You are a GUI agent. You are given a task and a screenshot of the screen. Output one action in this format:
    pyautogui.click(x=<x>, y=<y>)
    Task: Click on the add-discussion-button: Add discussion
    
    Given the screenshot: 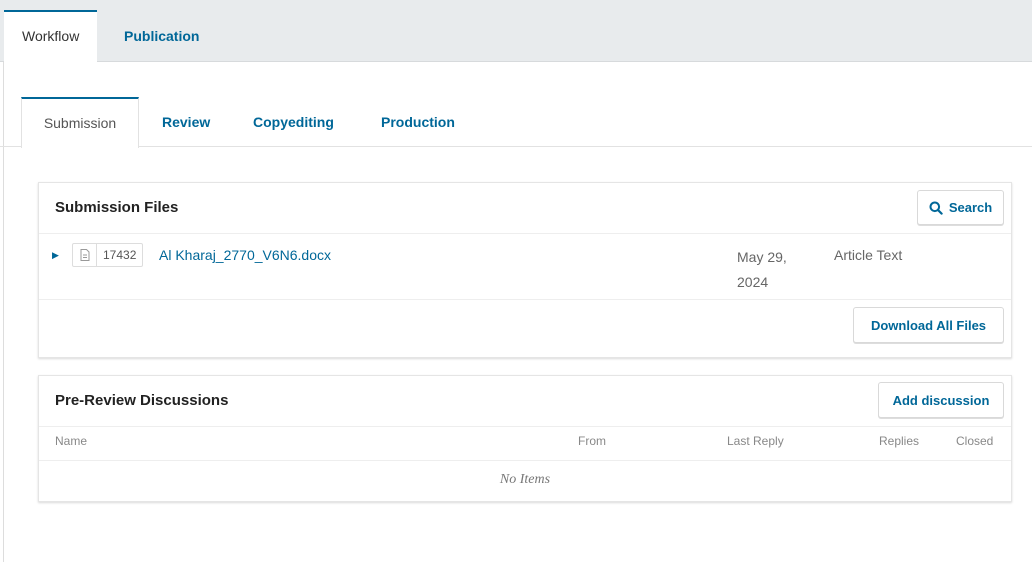 What is the action you would take?
    pyautogui.click(x=941, y=400)
    